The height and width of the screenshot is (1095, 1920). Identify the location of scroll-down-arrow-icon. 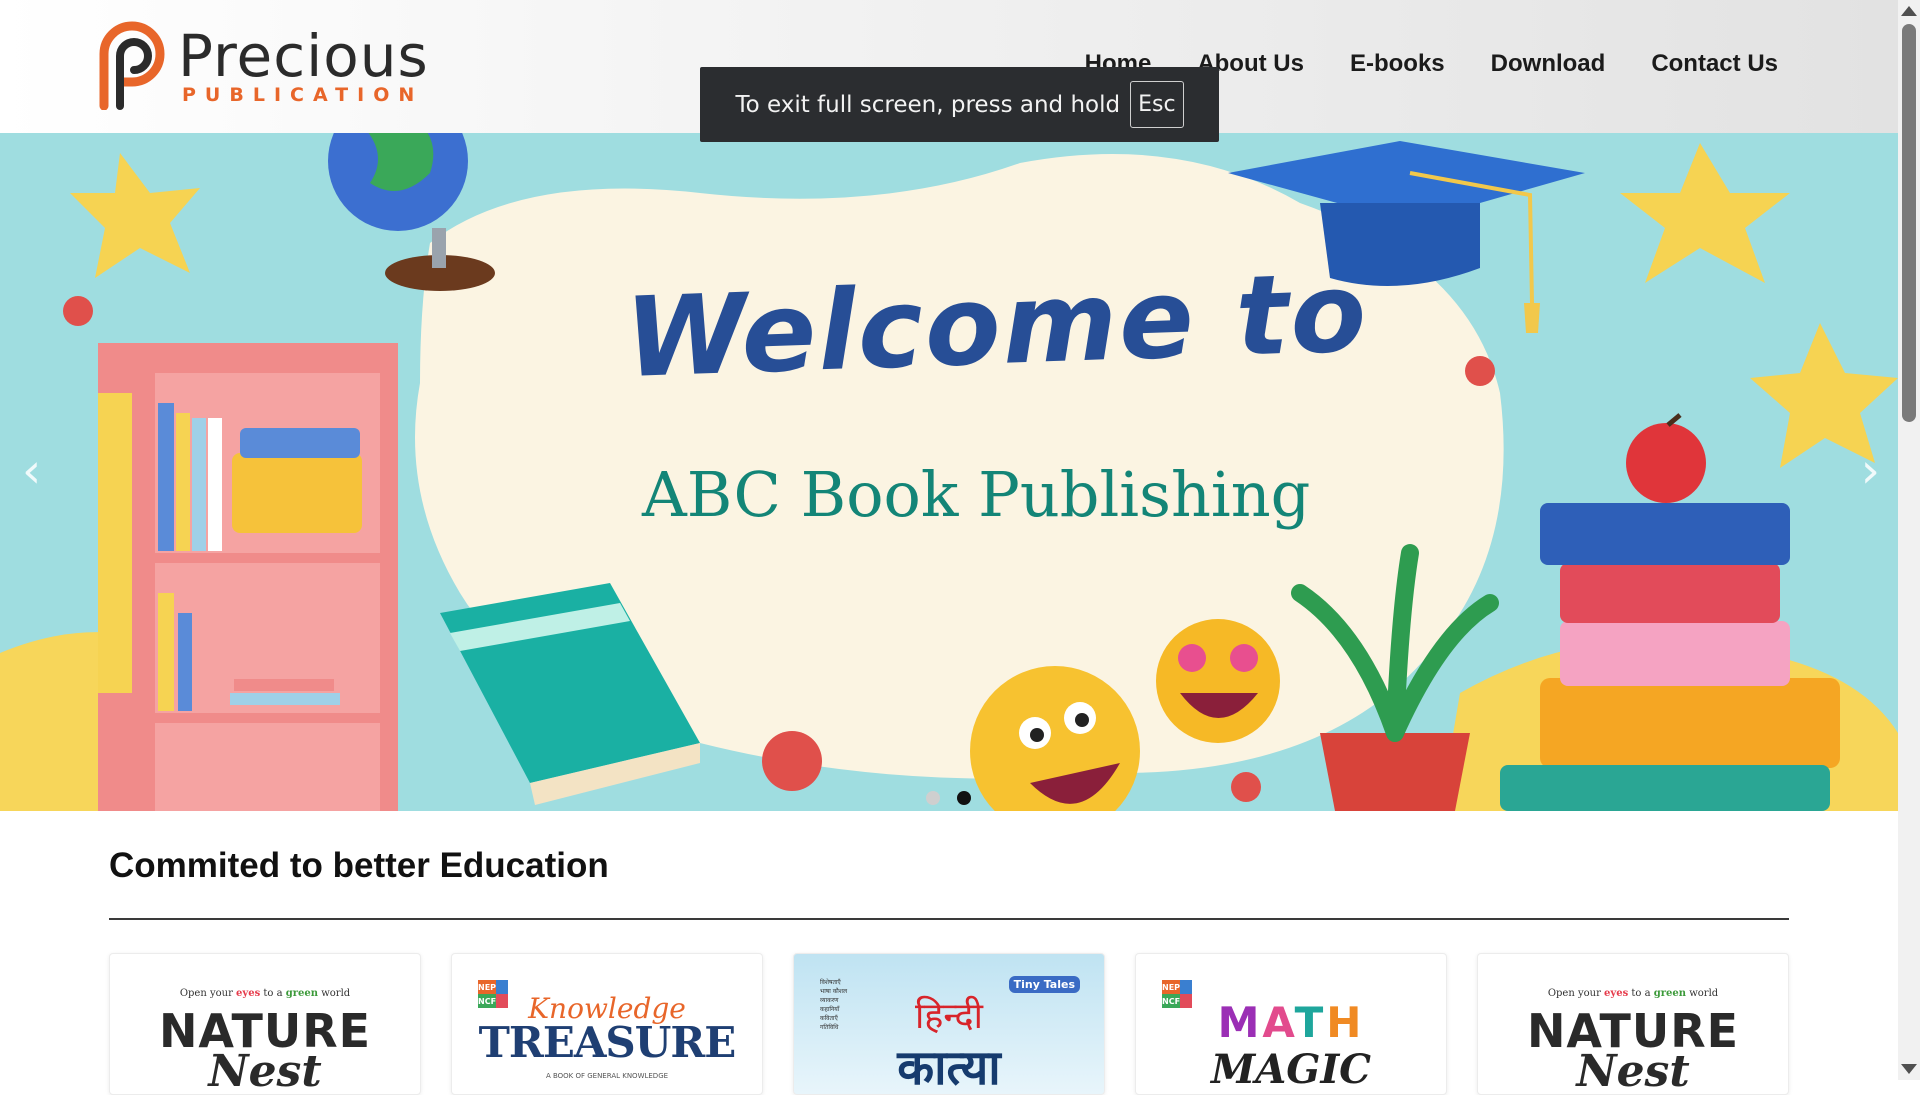
(1909, 1069).